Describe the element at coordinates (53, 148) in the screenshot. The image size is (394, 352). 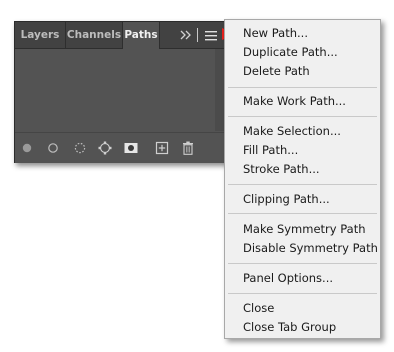
I see `stroke-path-icon` at that location.